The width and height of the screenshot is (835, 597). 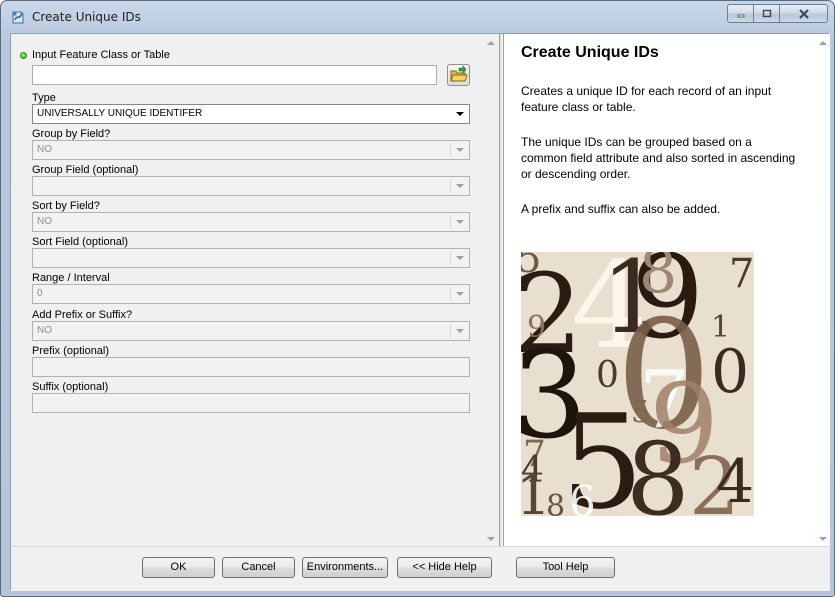 I want to click on svg-text: 7, so click(x=741, y=274).